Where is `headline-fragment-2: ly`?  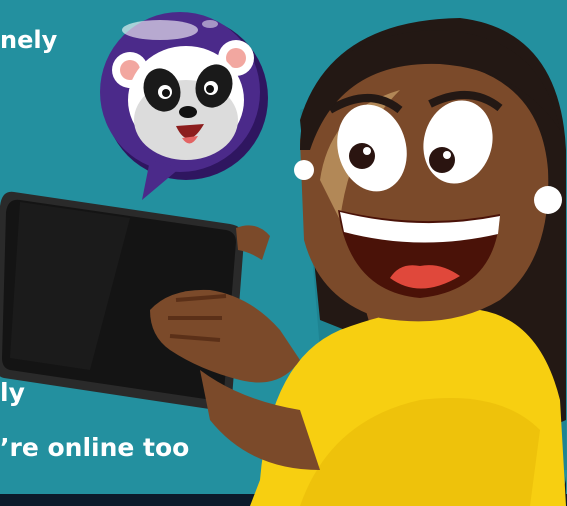
headline-fragment-2: ly is located at coordinates (12, 392).